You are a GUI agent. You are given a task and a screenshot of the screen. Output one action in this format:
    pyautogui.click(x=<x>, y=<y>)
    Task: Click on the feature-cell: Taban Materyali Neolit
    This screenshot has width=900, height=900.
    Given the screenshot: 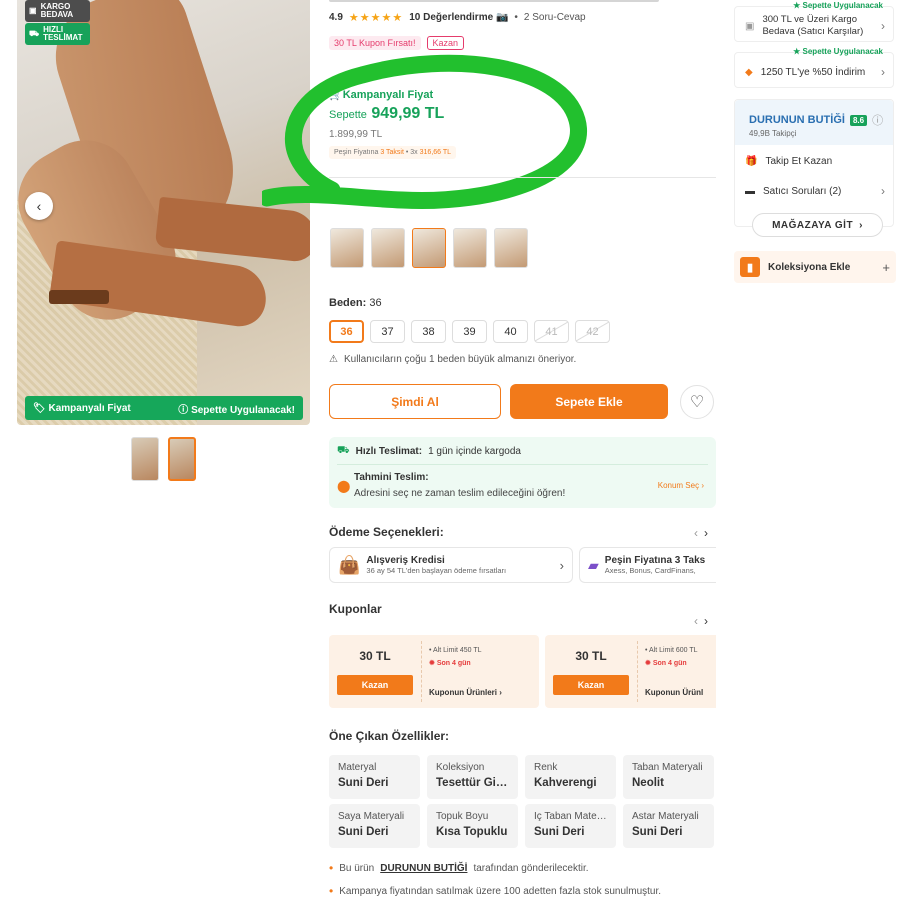 What is the action you would take?
    pyautogui.click(x=668, y=777)
    